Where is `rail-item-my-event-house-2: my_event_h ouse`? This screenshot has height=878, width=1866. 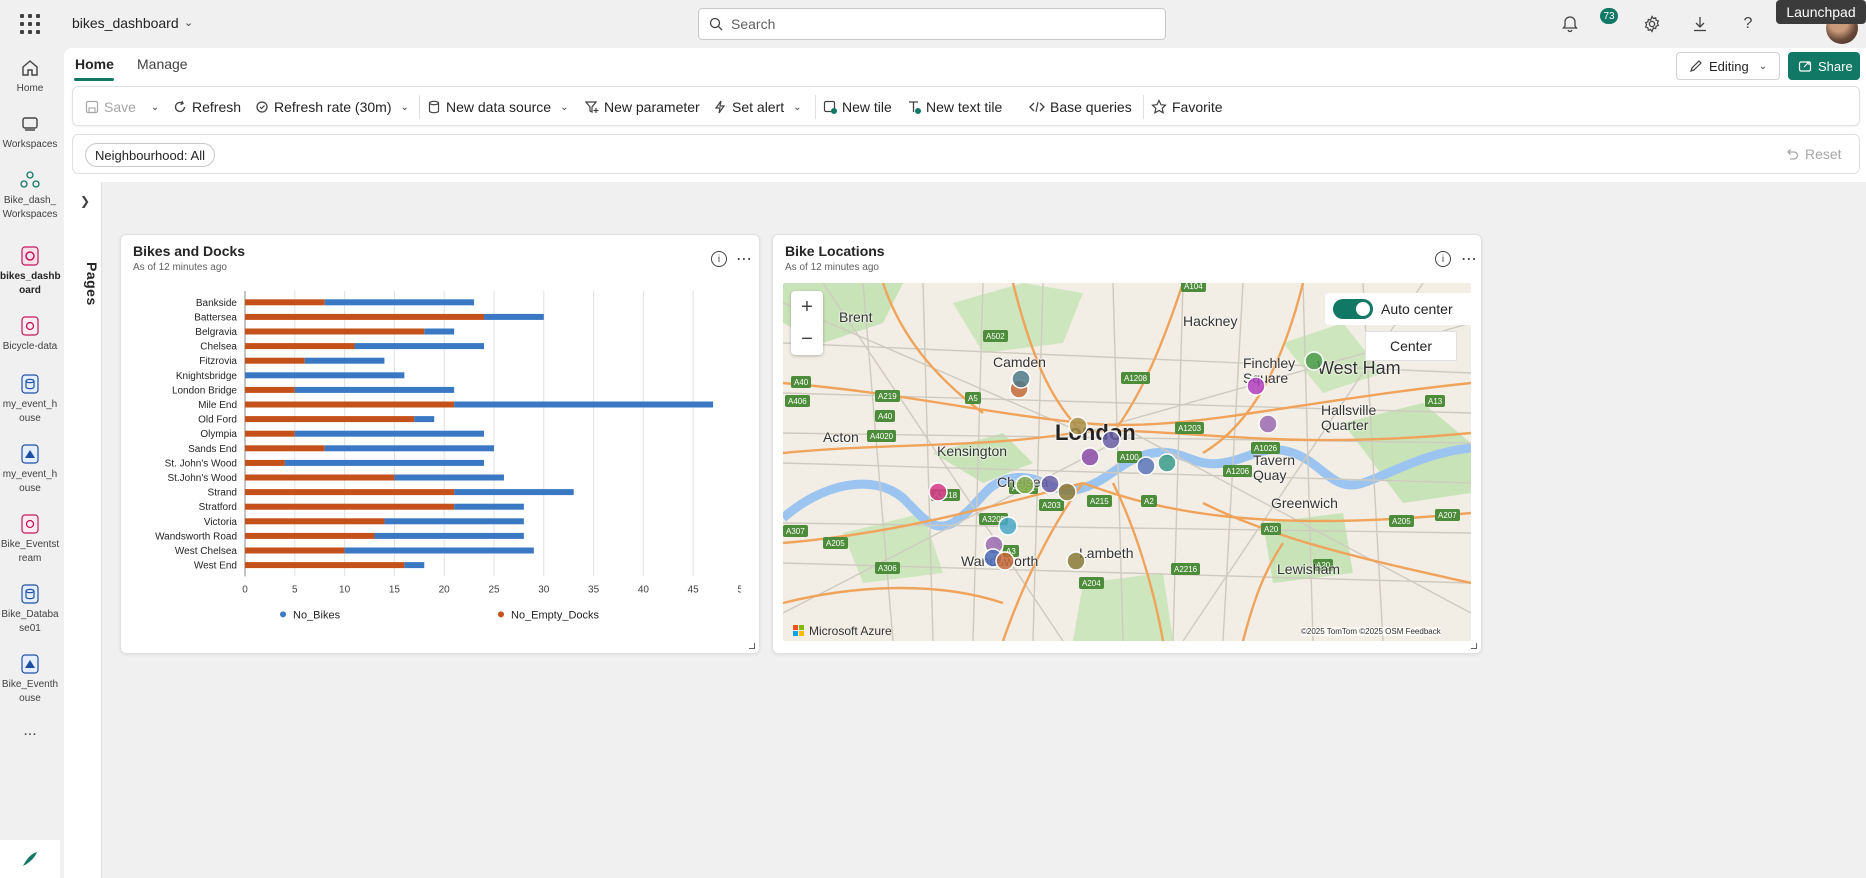
rail-item-my-event-house-2: my_event_h ouse is located at coordinates (30, 469).